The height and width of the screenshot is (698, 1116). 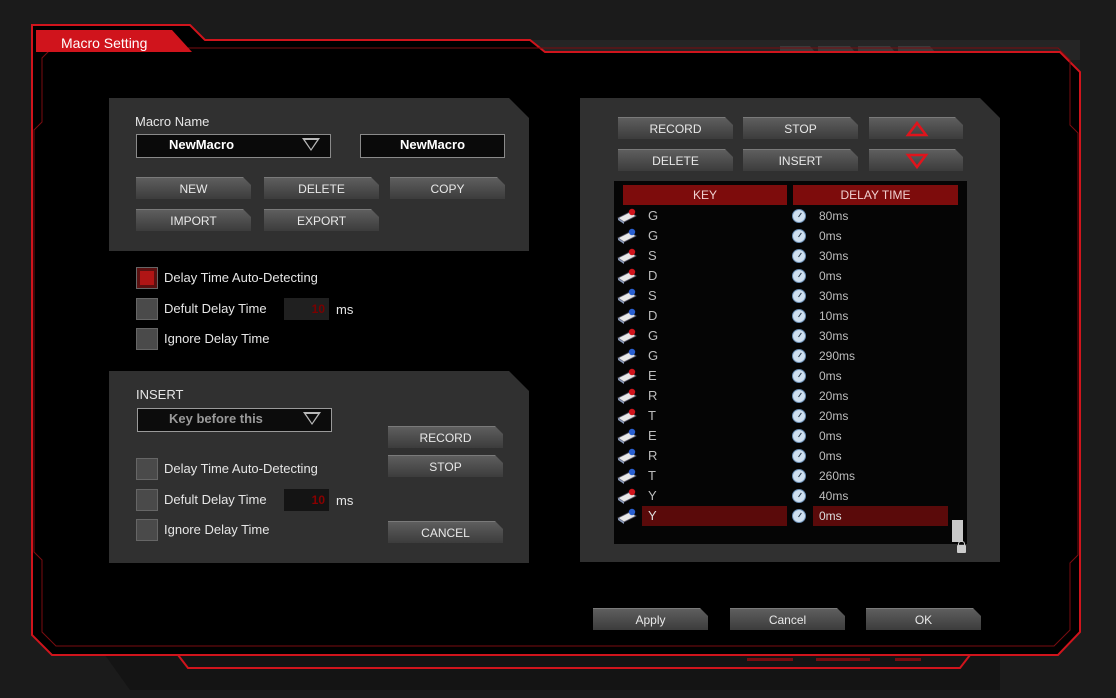 What do you see at coordinates (147, 530) in the screenshot?
I see `insert-ignore-delay-checkbox` at bounding box center [147, 530].